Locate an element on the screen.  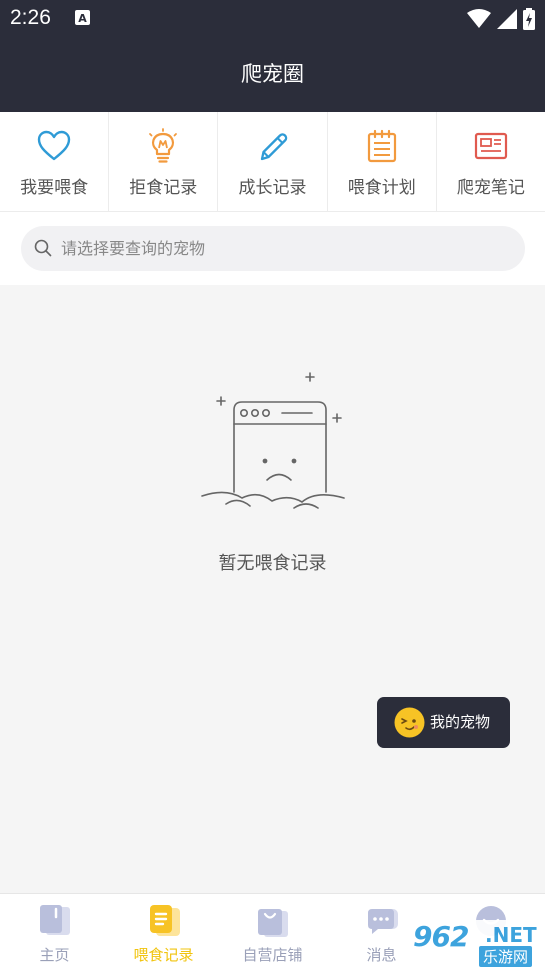
search-section is located at coordinates (272, 248).